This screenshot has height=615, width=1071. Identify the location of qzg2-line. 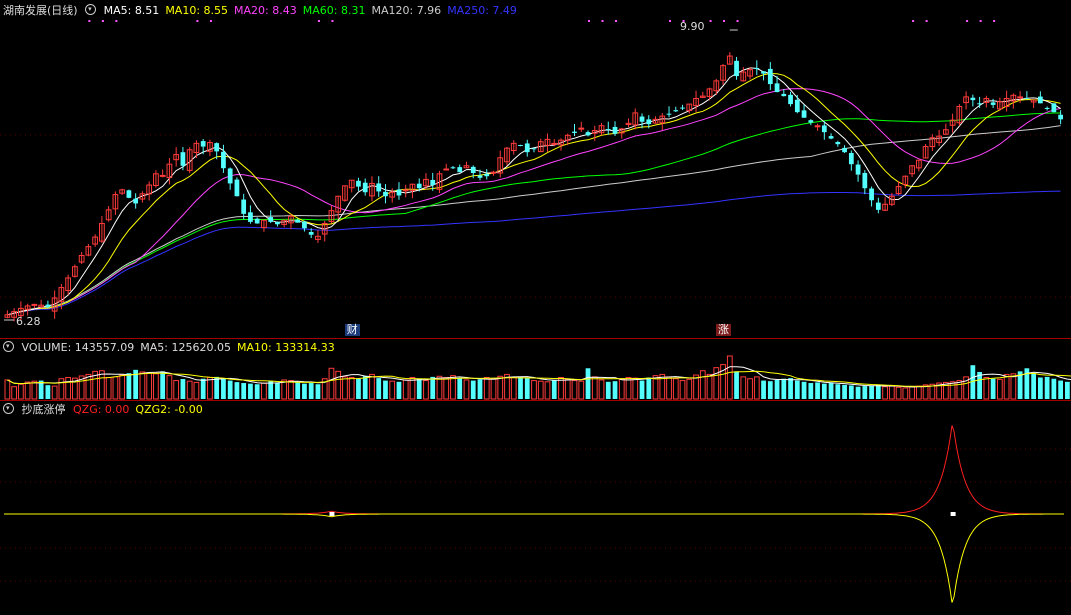
(534, 558).